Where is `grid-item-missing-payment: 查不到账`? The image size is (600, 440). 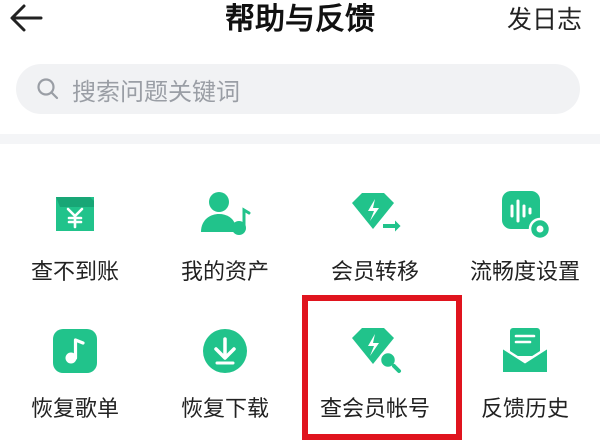 grid-item-missing-payment: 查不到账 is located at coordinates (75, 232).